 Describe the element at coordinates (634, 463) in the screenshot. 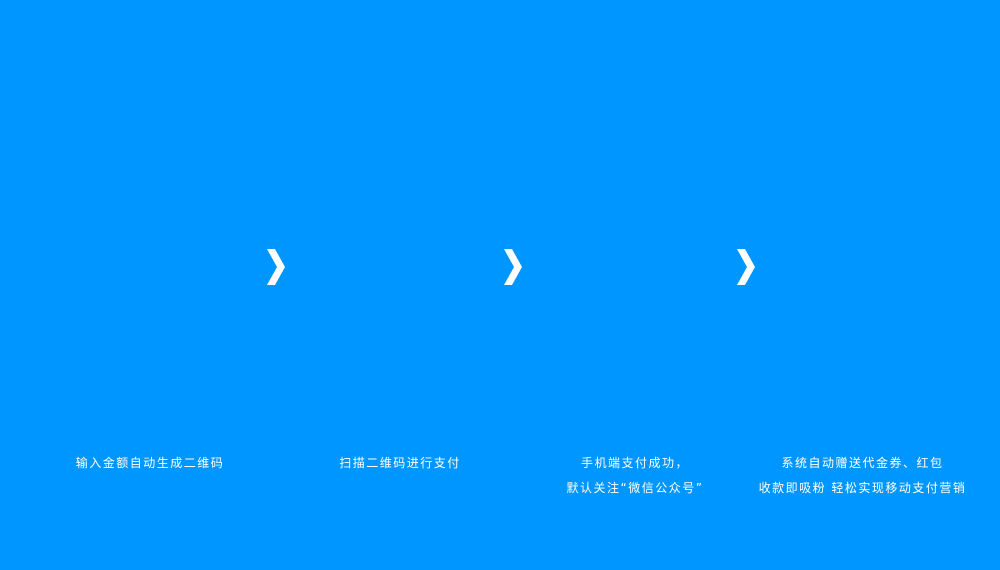

I see `step-label: 手机端支付成功，` at that location.